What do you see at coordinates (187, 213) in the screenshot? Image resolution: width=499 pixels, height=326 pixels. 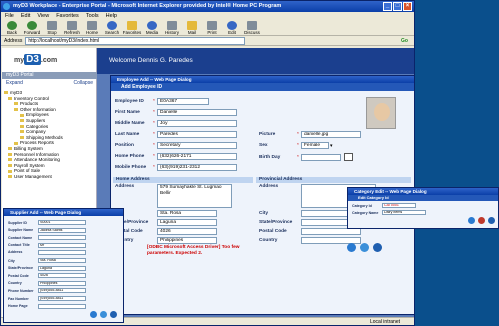 I see `city-input: Sta. Rosa` at bounding box center [187, 213].